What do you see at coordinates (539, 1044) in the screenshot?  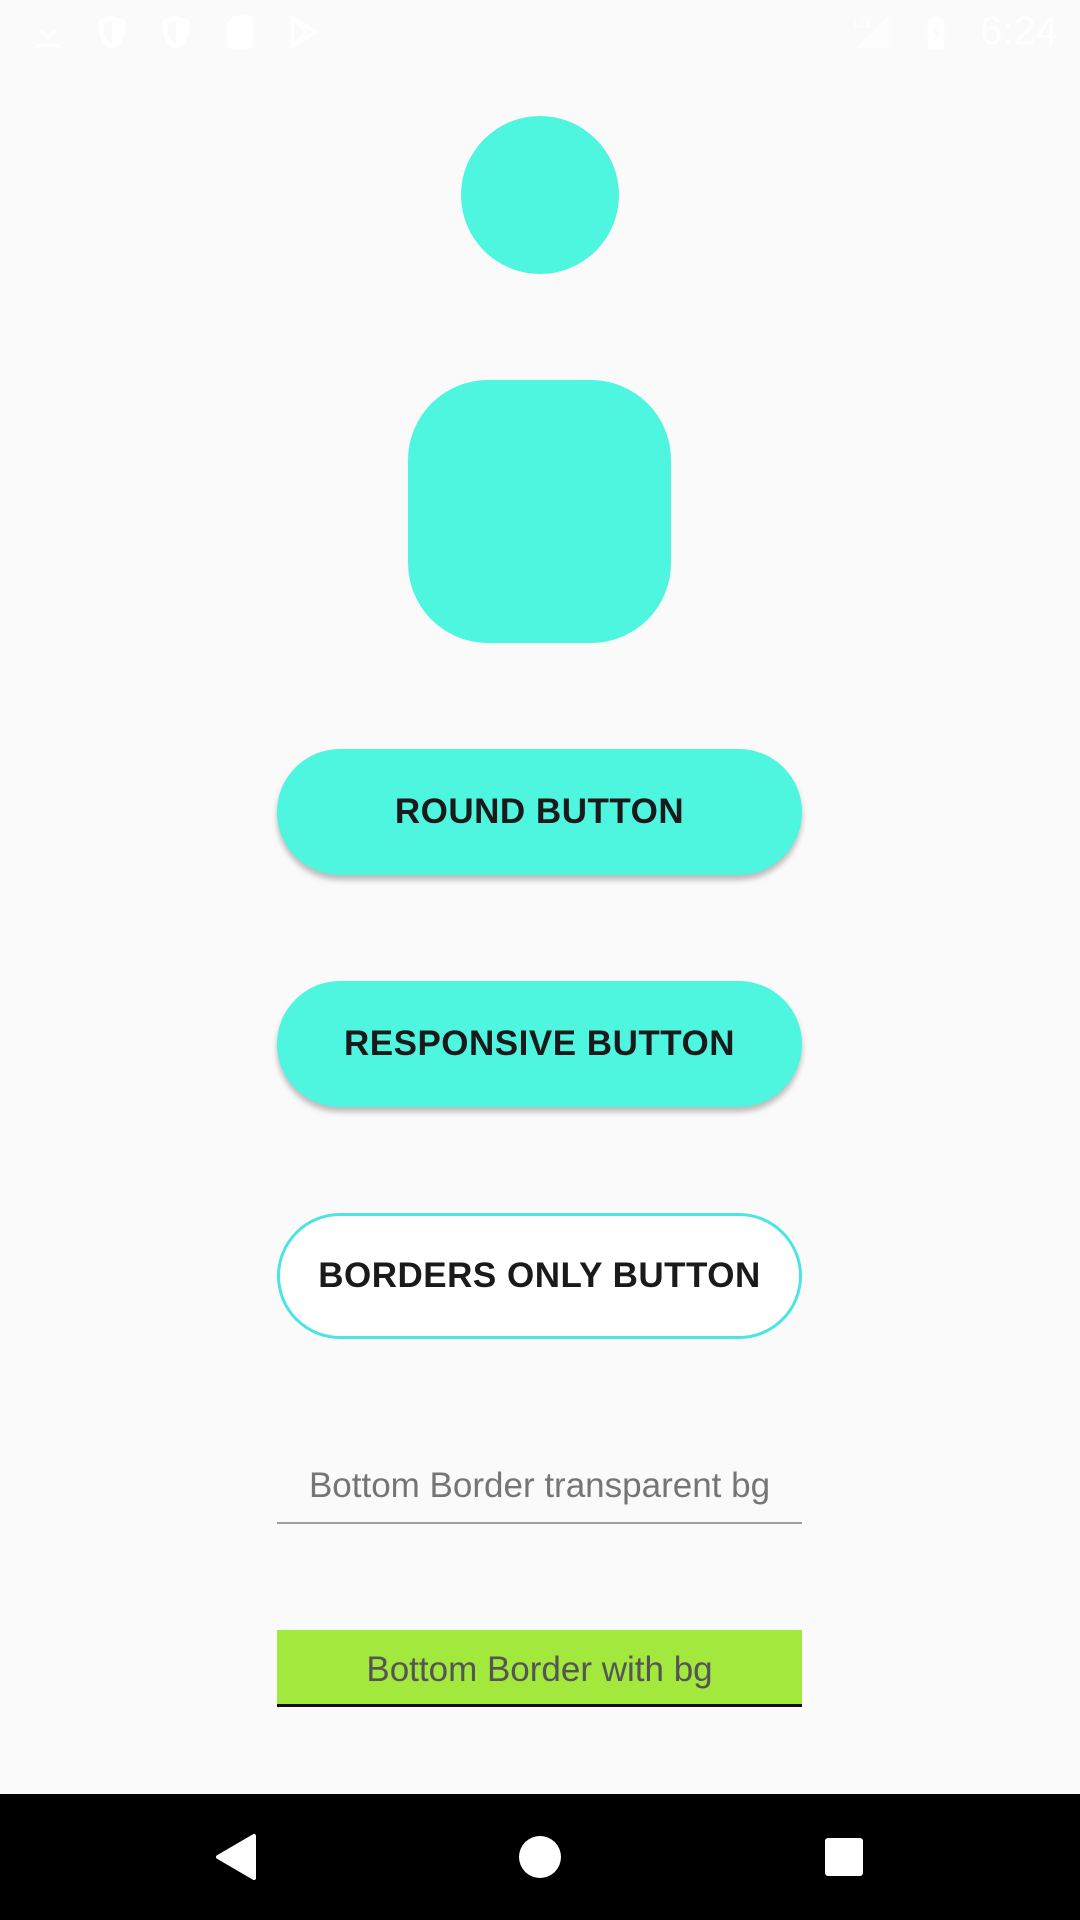 I see `responsive-button: RESPONSIVE BUTTON` at bounding box center [539, 1044].